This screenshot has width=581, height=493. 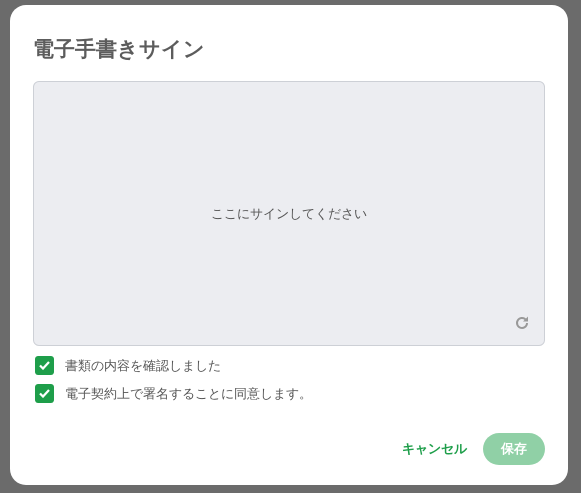 I want to click on dialog-title: 電子手書きサイン, so click(x=119, y=49).